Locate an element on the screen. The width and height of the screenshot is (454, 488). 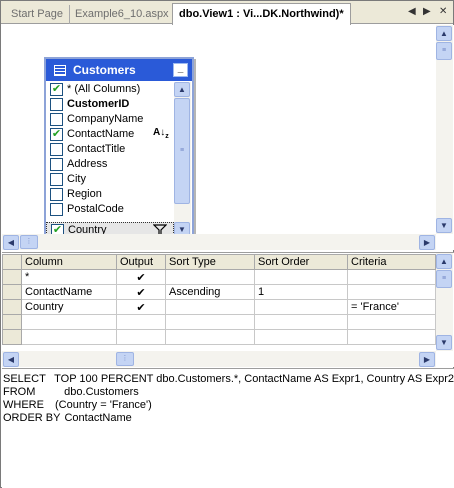
column-item-region: Region is located at coordinates (110, 194).